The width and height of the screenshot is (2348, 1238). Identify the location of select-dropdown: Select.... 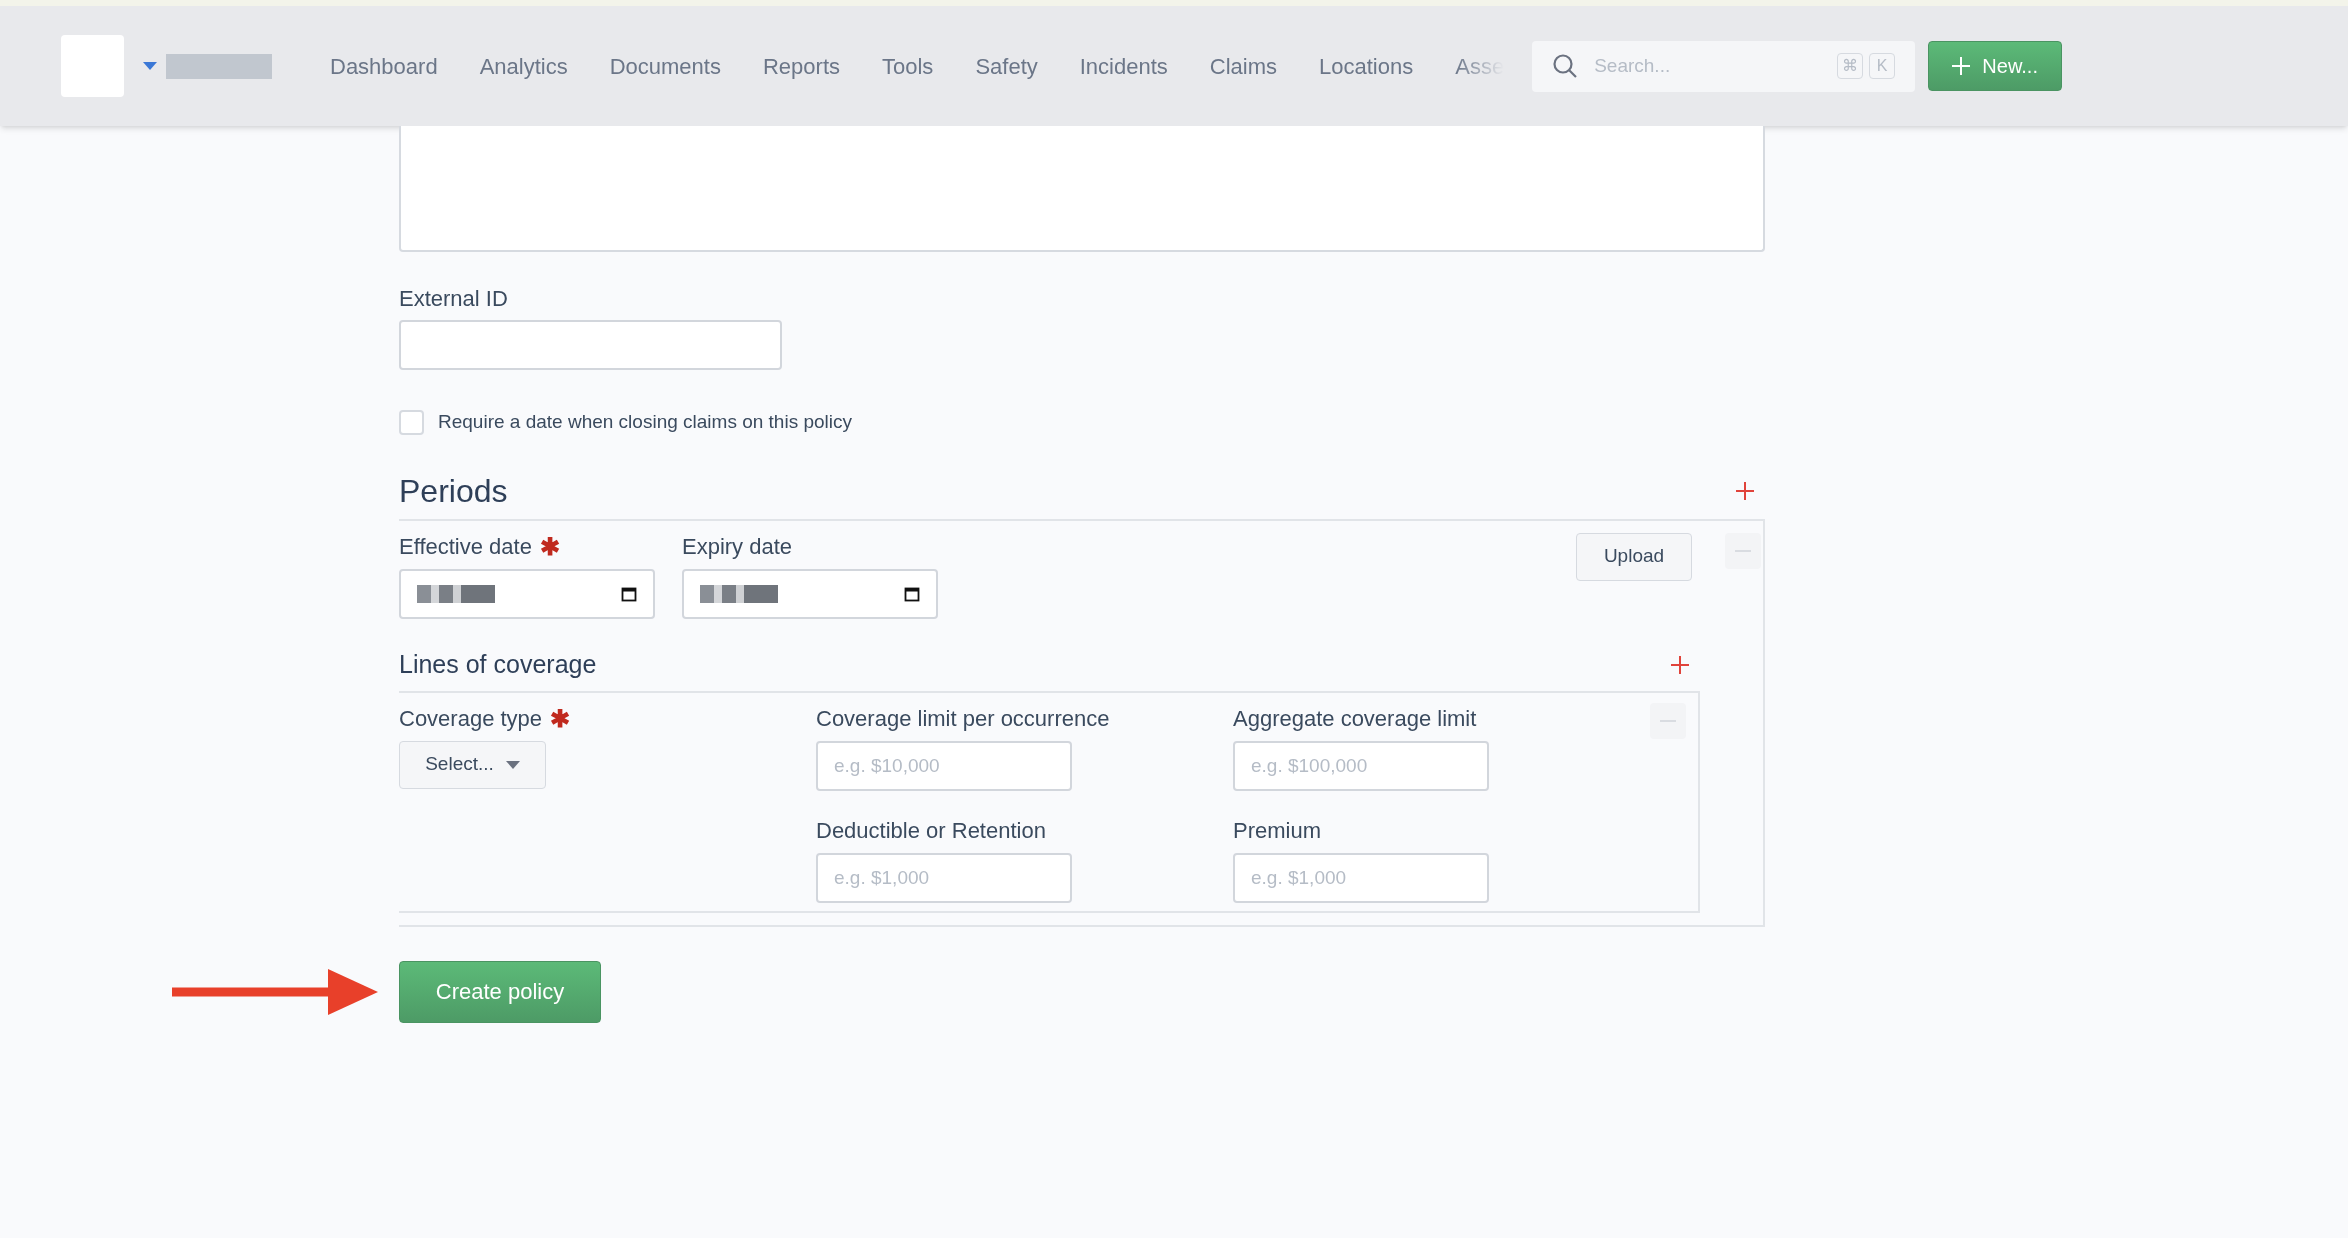
(472, 764).